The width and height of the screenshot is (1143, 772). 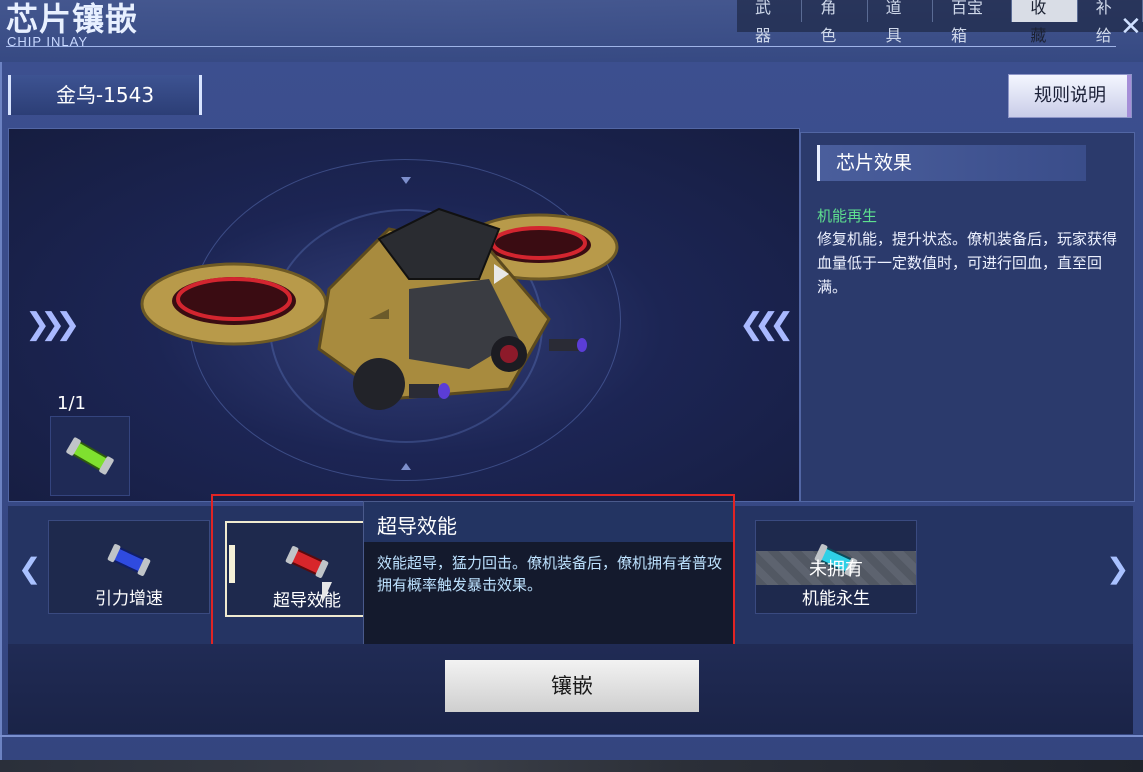 I want to click on unit-name: 金乌-1543, so click(x=105, y=95).